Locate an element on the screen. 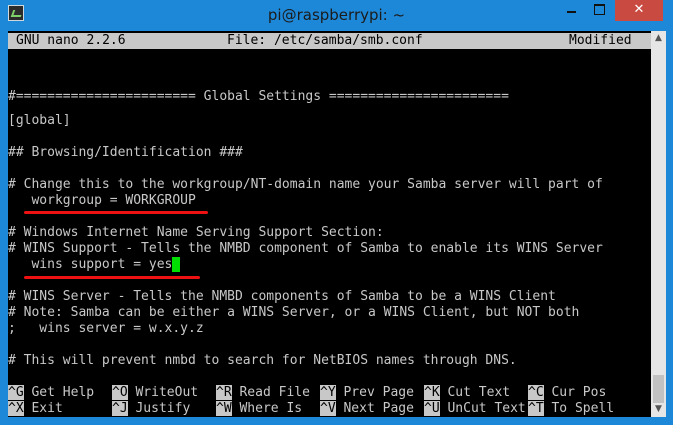 This screenshot has height=425, width=673. shortcut-label: Where Is is located at coordinates (271, 408).